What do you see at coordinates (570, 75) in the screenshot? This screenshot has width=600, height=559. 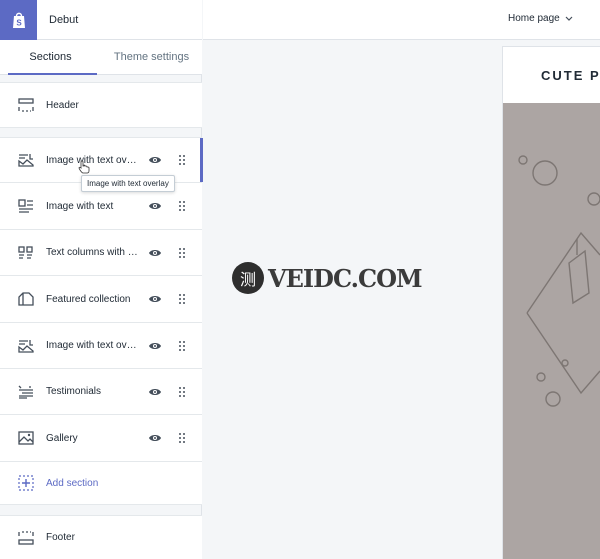 I see `store-title: CUTE P` at bounding box center [570, 75].